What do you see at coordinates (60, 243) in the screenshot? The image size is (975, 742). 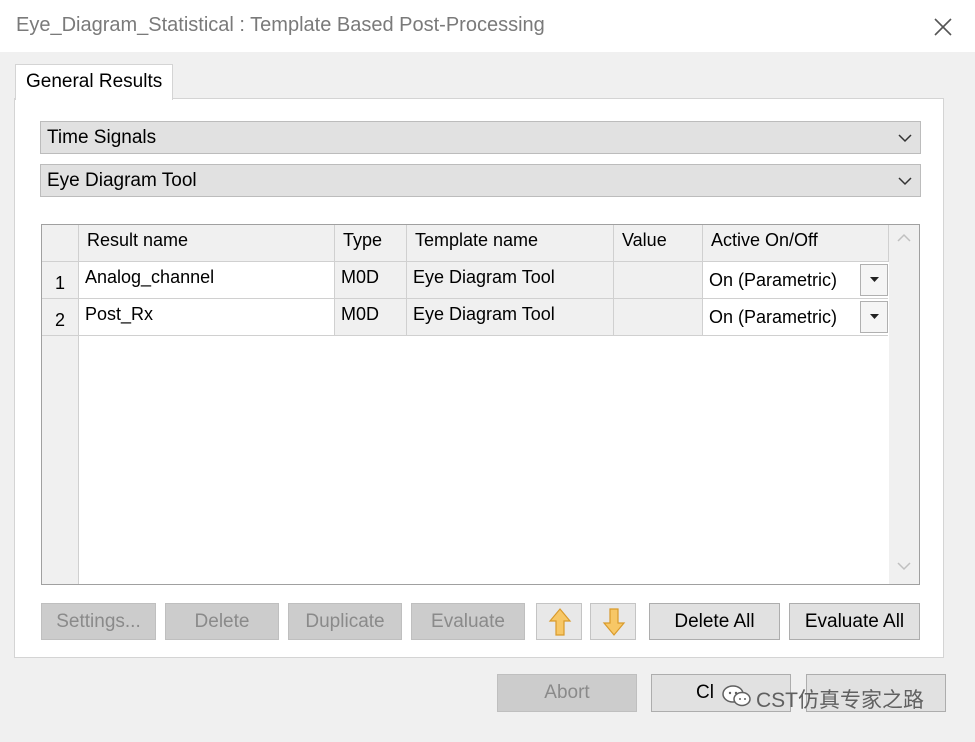 I see `table-corner` at bounding box center [60, 243].